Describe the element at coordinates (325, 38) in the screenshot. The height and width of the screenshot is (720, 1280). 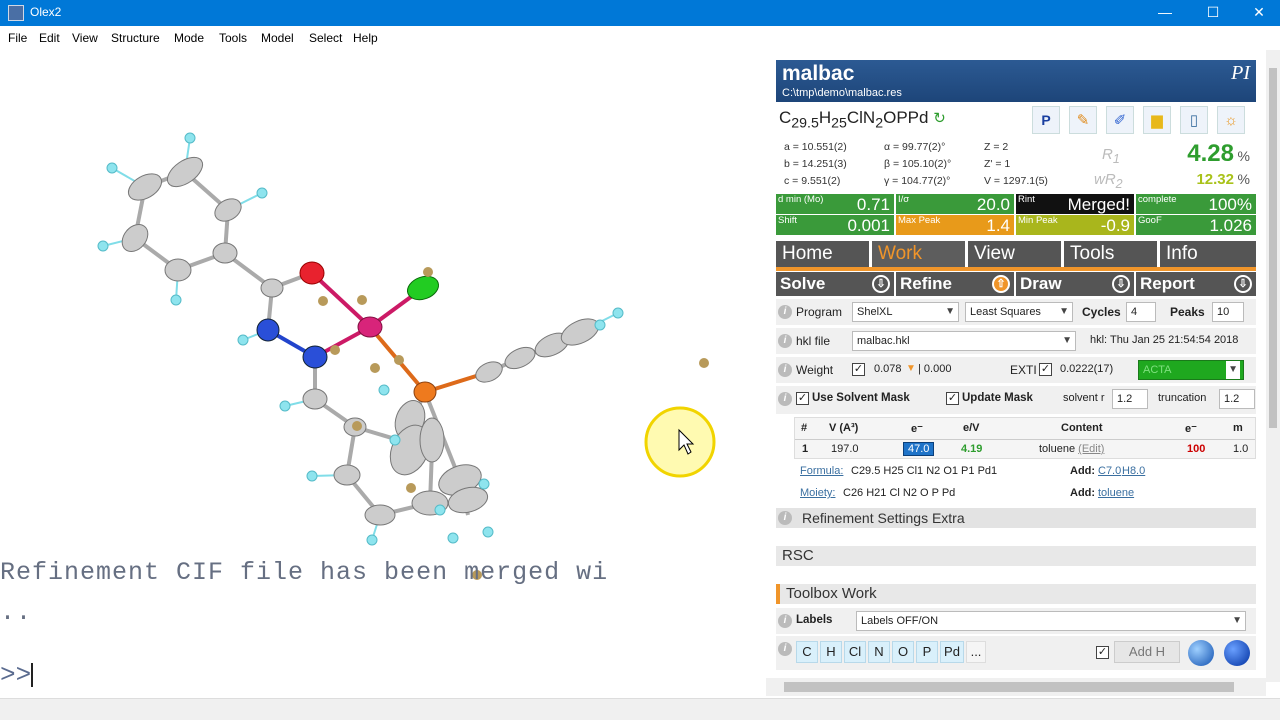
I see `menu-select: Select` at that location.